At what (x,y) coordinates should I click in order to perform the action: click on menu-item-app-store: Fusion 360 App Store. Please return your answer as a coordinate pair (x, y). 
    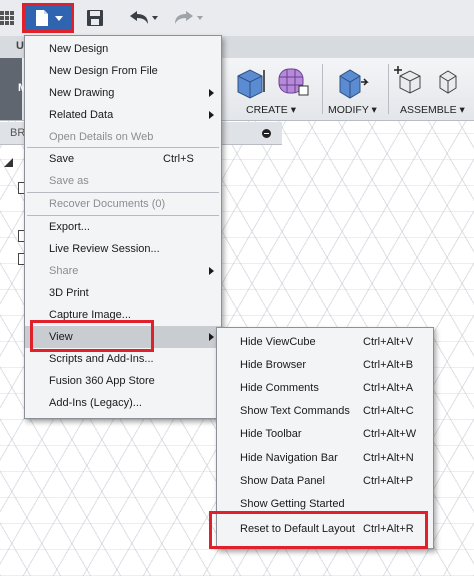
    Looking at the image, I should click on (123, 381).